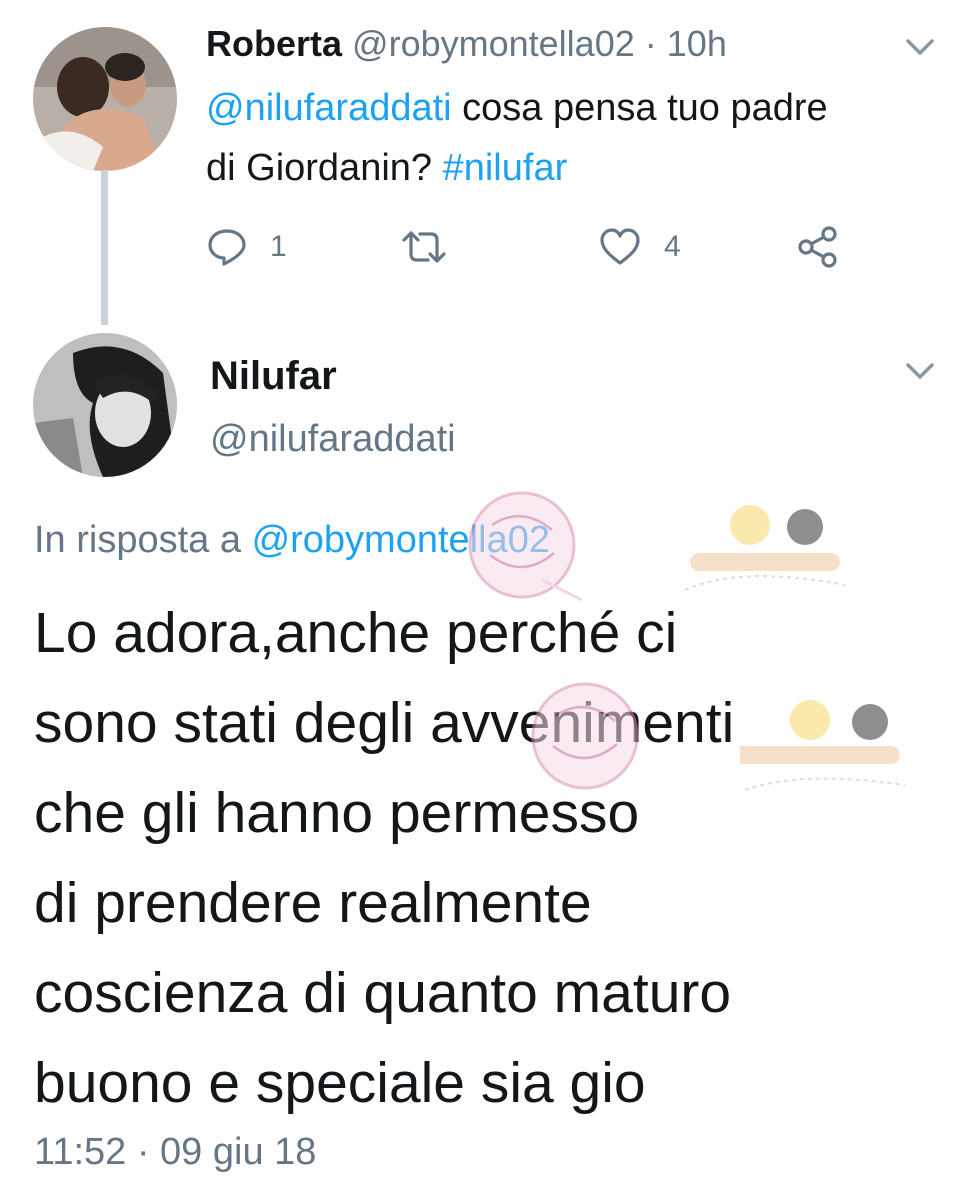 This screenshot has width=967, height=1200. I want to click on avatar-nilufar, so click(105, 405).